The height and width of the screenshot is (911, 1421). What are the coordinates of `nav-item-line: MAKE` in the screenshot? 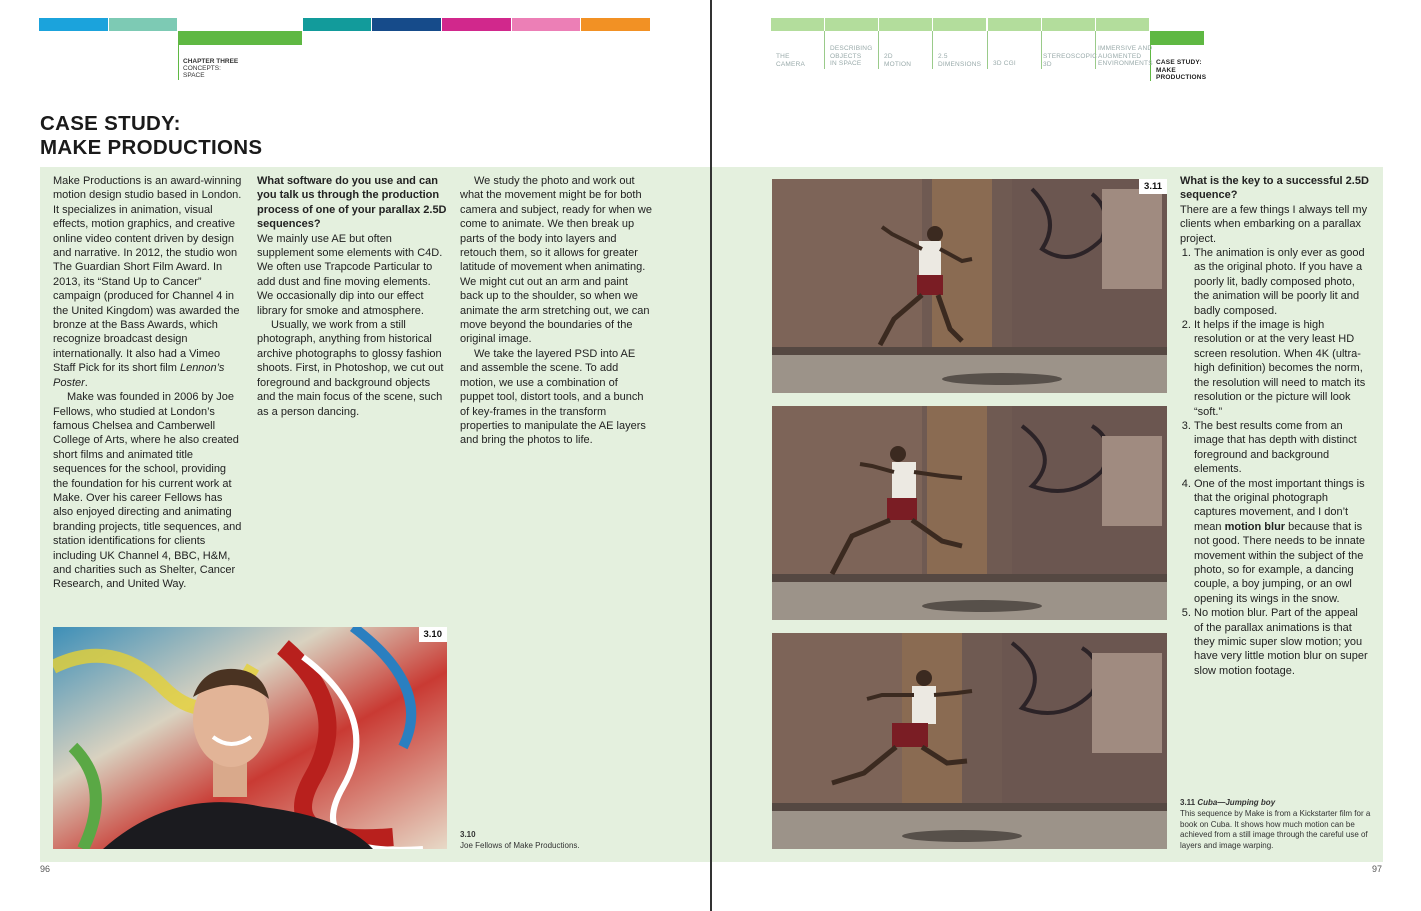 It's located at (1166, 70).